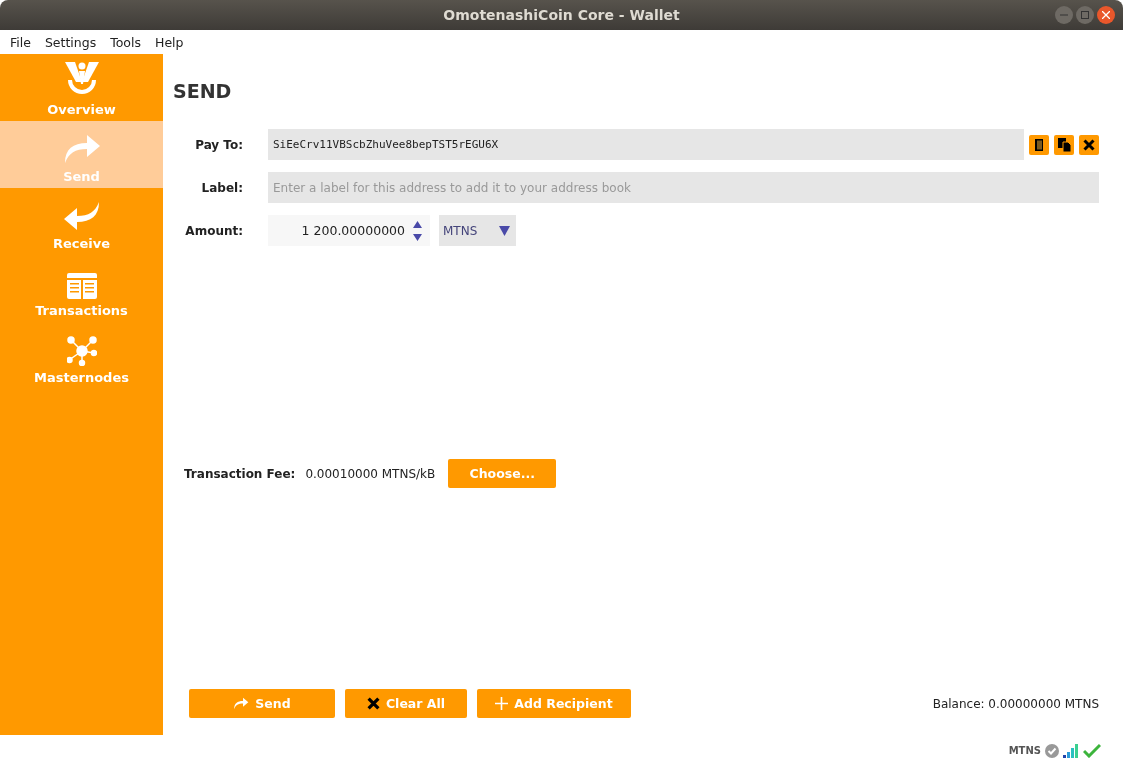 The image size is (1123, 766). I want to click on menu-item: Help, so click(169, 42).